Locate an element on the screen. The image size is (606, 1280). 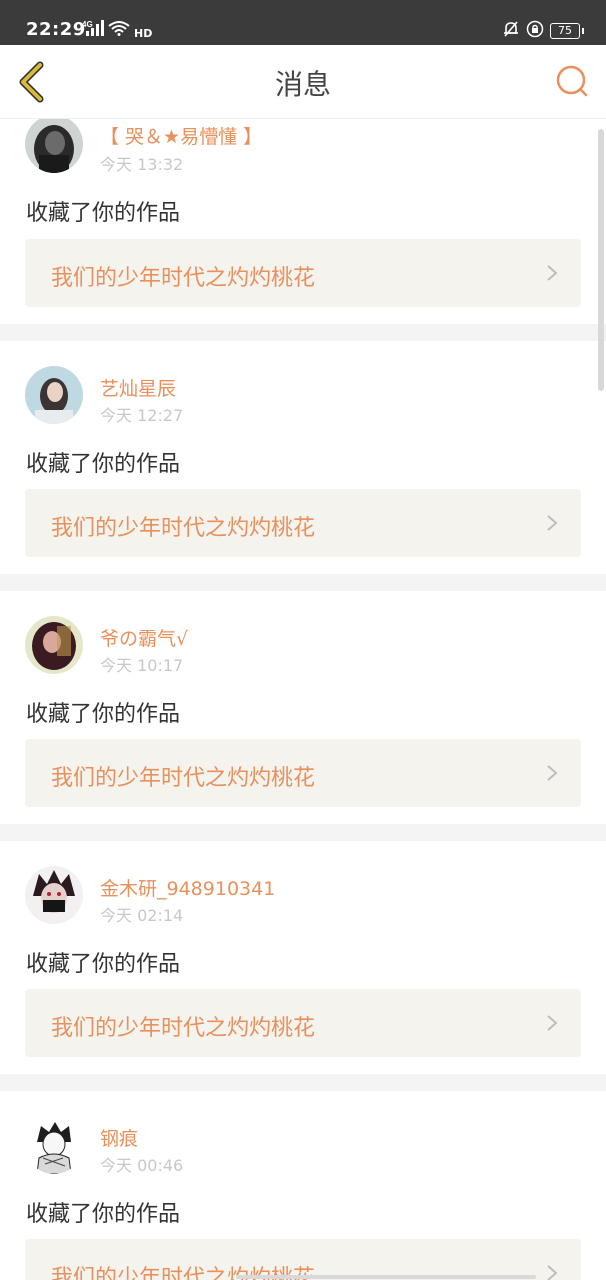
lock-rotation-icon is located at coordinates (535, 31).